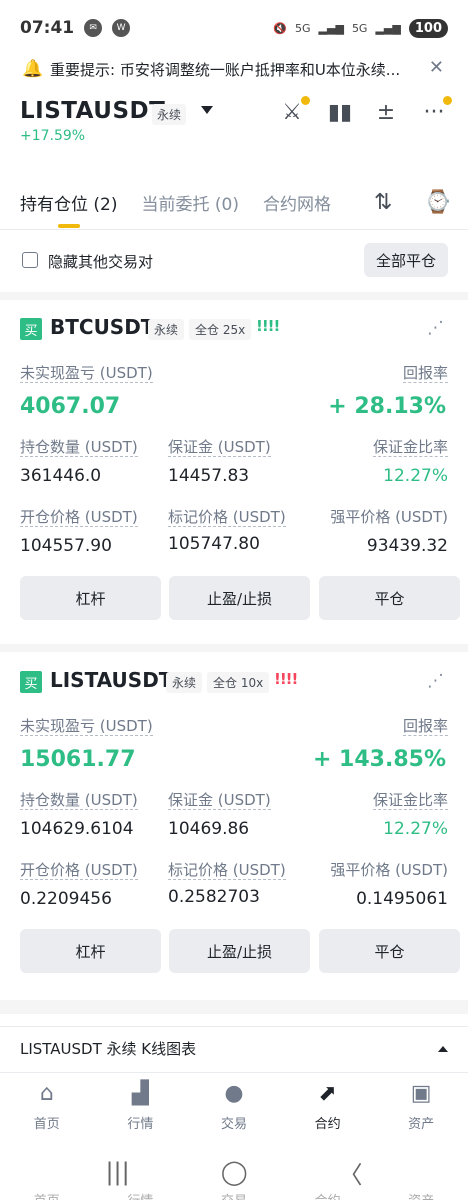 The image size is (468, 1200). I want to click on unrealized-pnl: 4067.07, so click(70, 406).